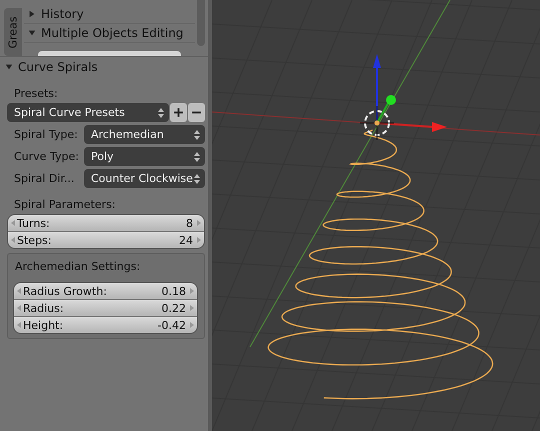 This screenshot has height=431, width=540. I want to click on presets-dropdown: Spiral Curve Presets, so click(88, 112).